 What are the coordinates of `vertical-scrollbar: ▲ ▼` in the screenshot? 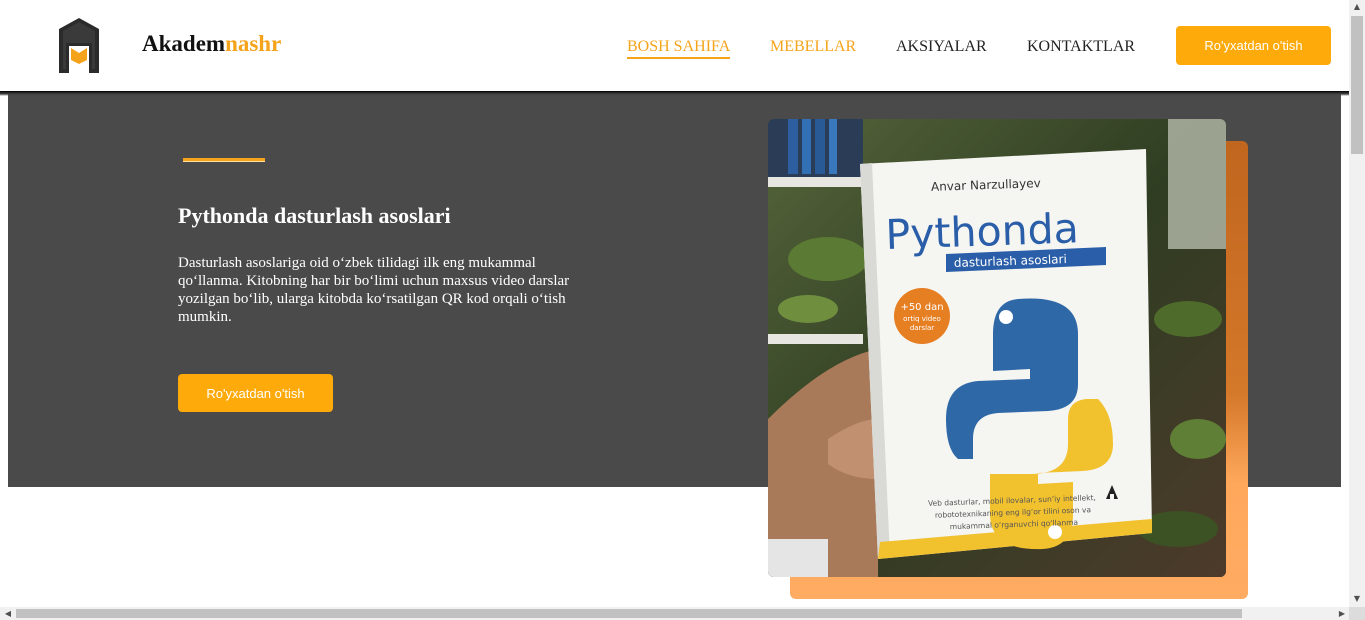 It's located at (1357, 310).